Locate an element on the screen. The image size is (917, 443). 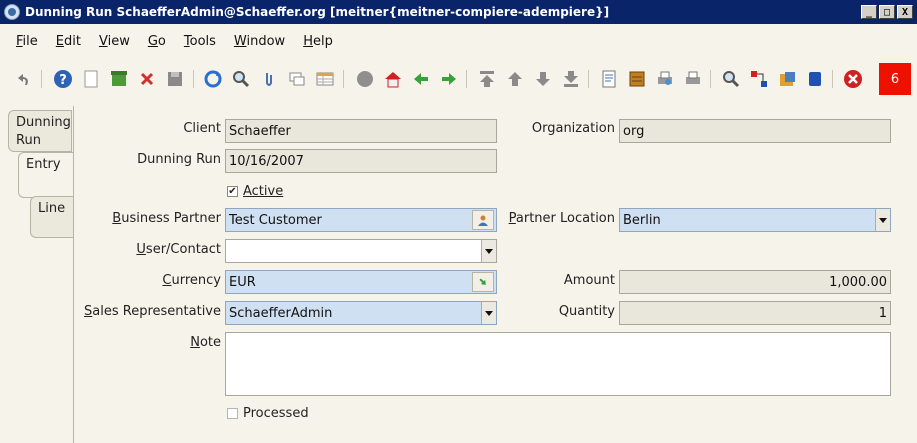
business-partner-value: Test Customer is located at coordinates (275, 220).